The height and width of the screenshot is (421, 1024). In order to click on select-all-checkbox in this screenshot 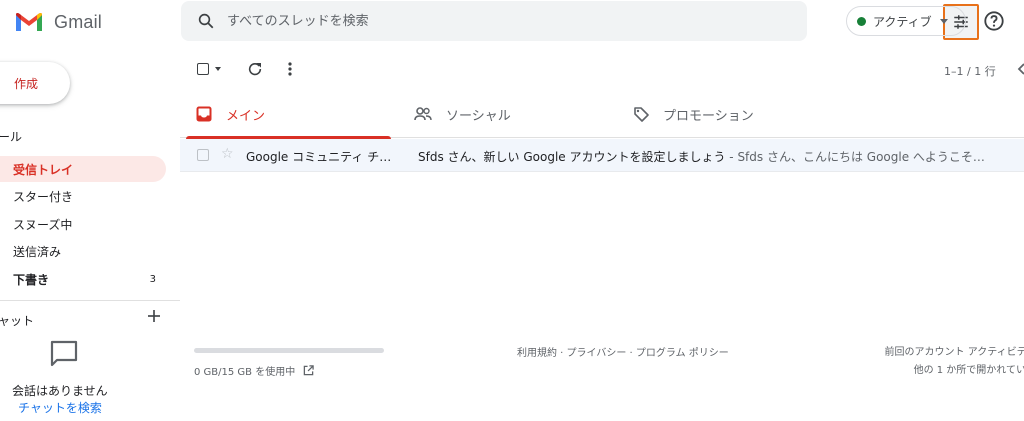, I will do `click(203, 69)`.